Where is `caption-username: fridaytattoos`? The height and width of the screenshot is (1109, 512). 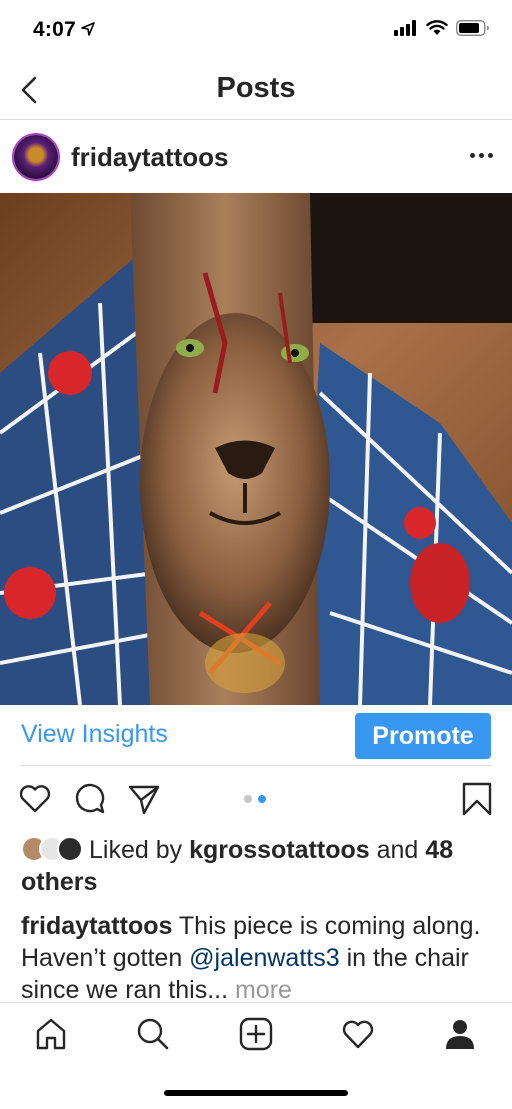
caption-username: fridaytattoos is located at coordinates (96, 926).